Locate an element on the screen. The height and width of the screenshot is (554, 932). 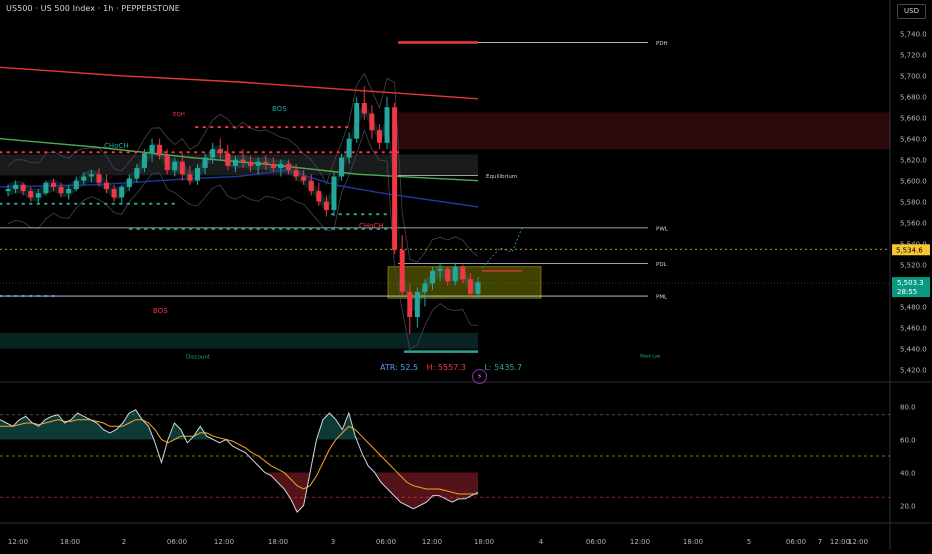
level-label-pdh: PDH is located at coordinates (662, 44).